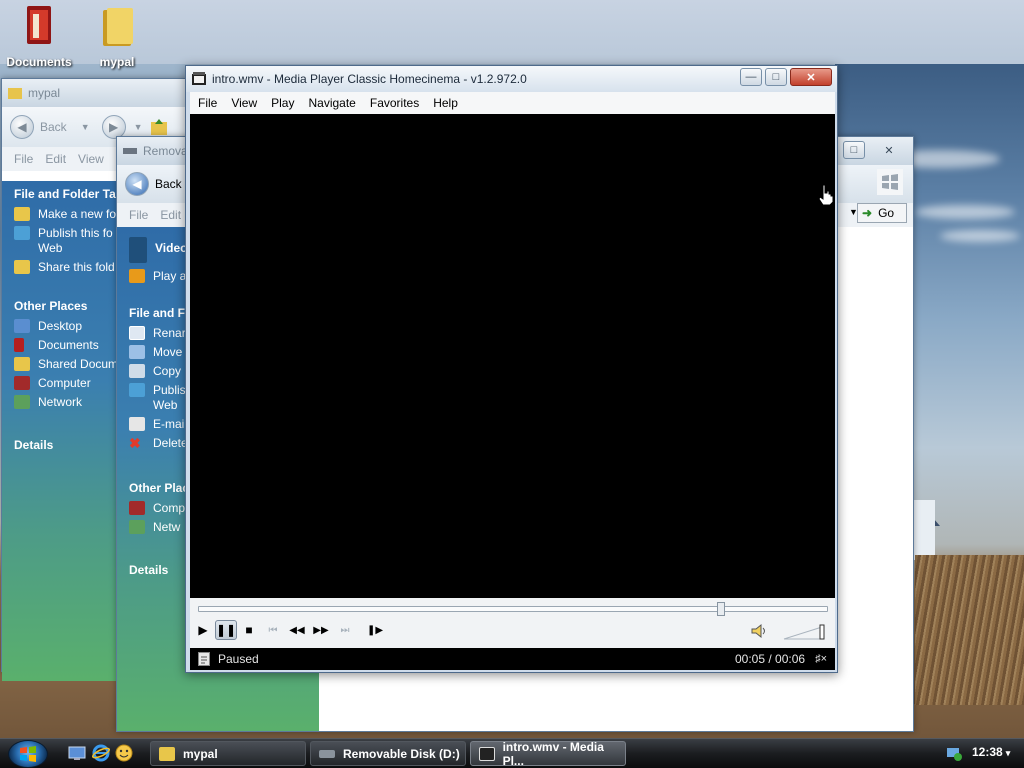 The height and width of the screenshot is (768, 1024). What do you see at coordinates (39, 25) in the screenshot?
I see `documents-folder-icon` at bounding box center [39, 25].